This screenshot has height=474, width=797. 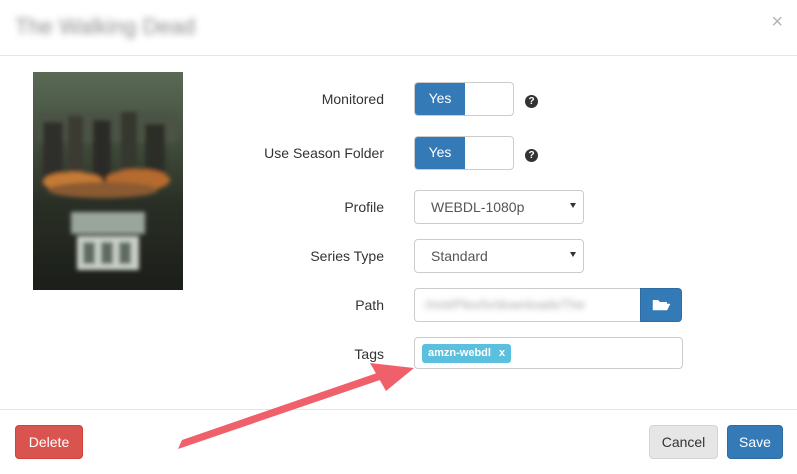 What do you see at coordinates (347, 256) in the screenshot?
I see `series-type-label: Series Type` at bounding box center [347, 256].